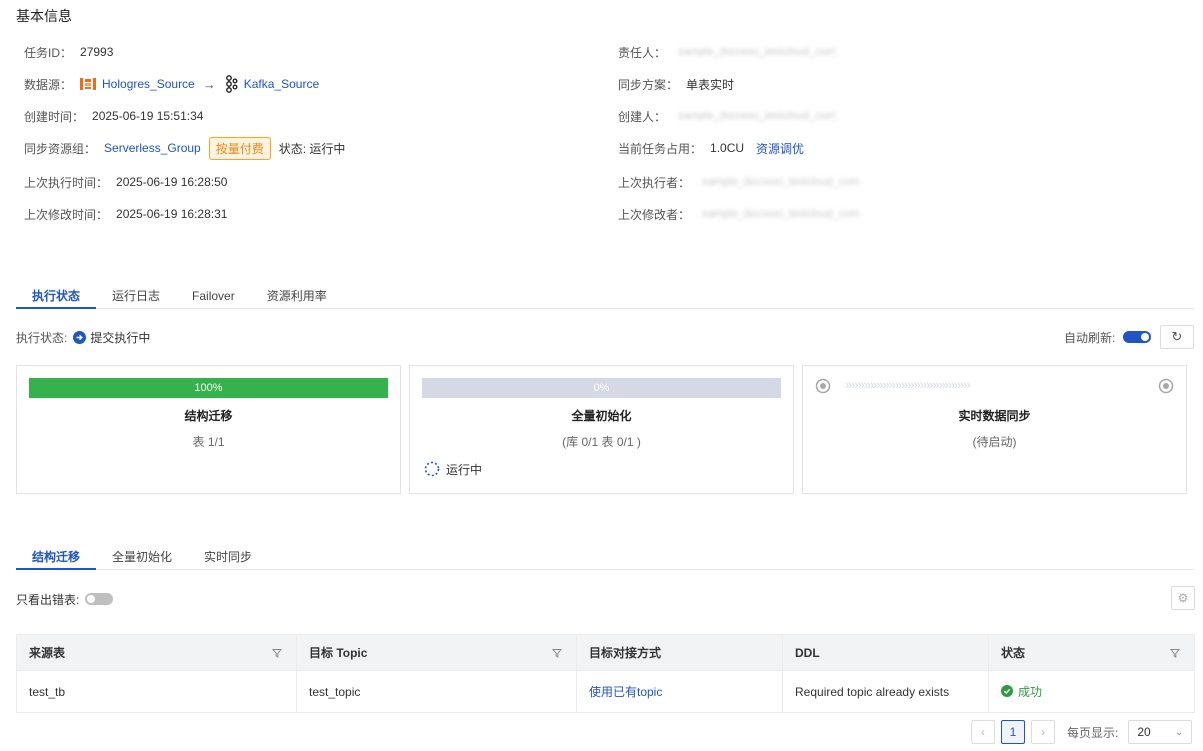 Image resolution: width=1203 pixels, height=751 pixels. Describe the element at coordinates (679, 691) in the screenshot. I see `cell-mode-link: 使用已有topic` at that location.